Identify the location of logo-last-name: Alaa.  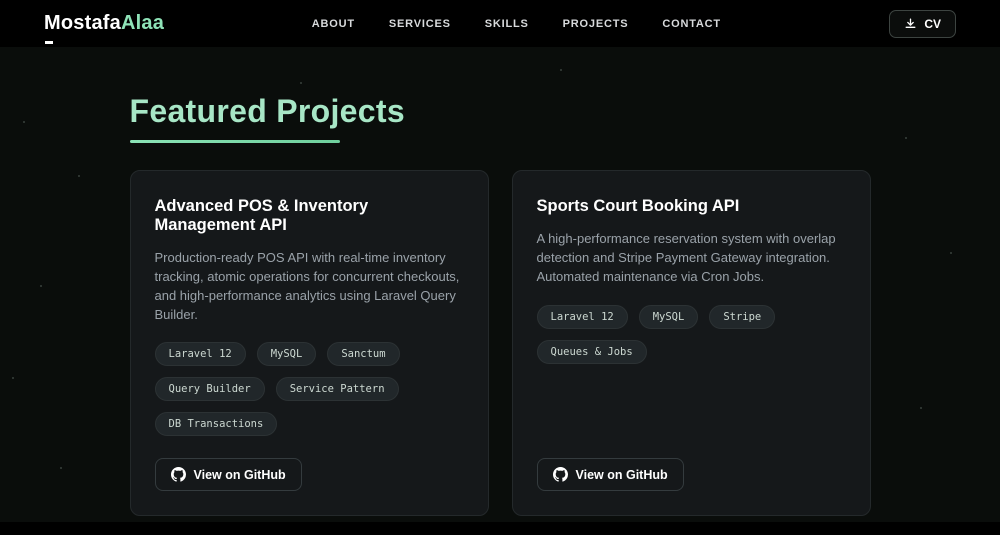
(142, 23).